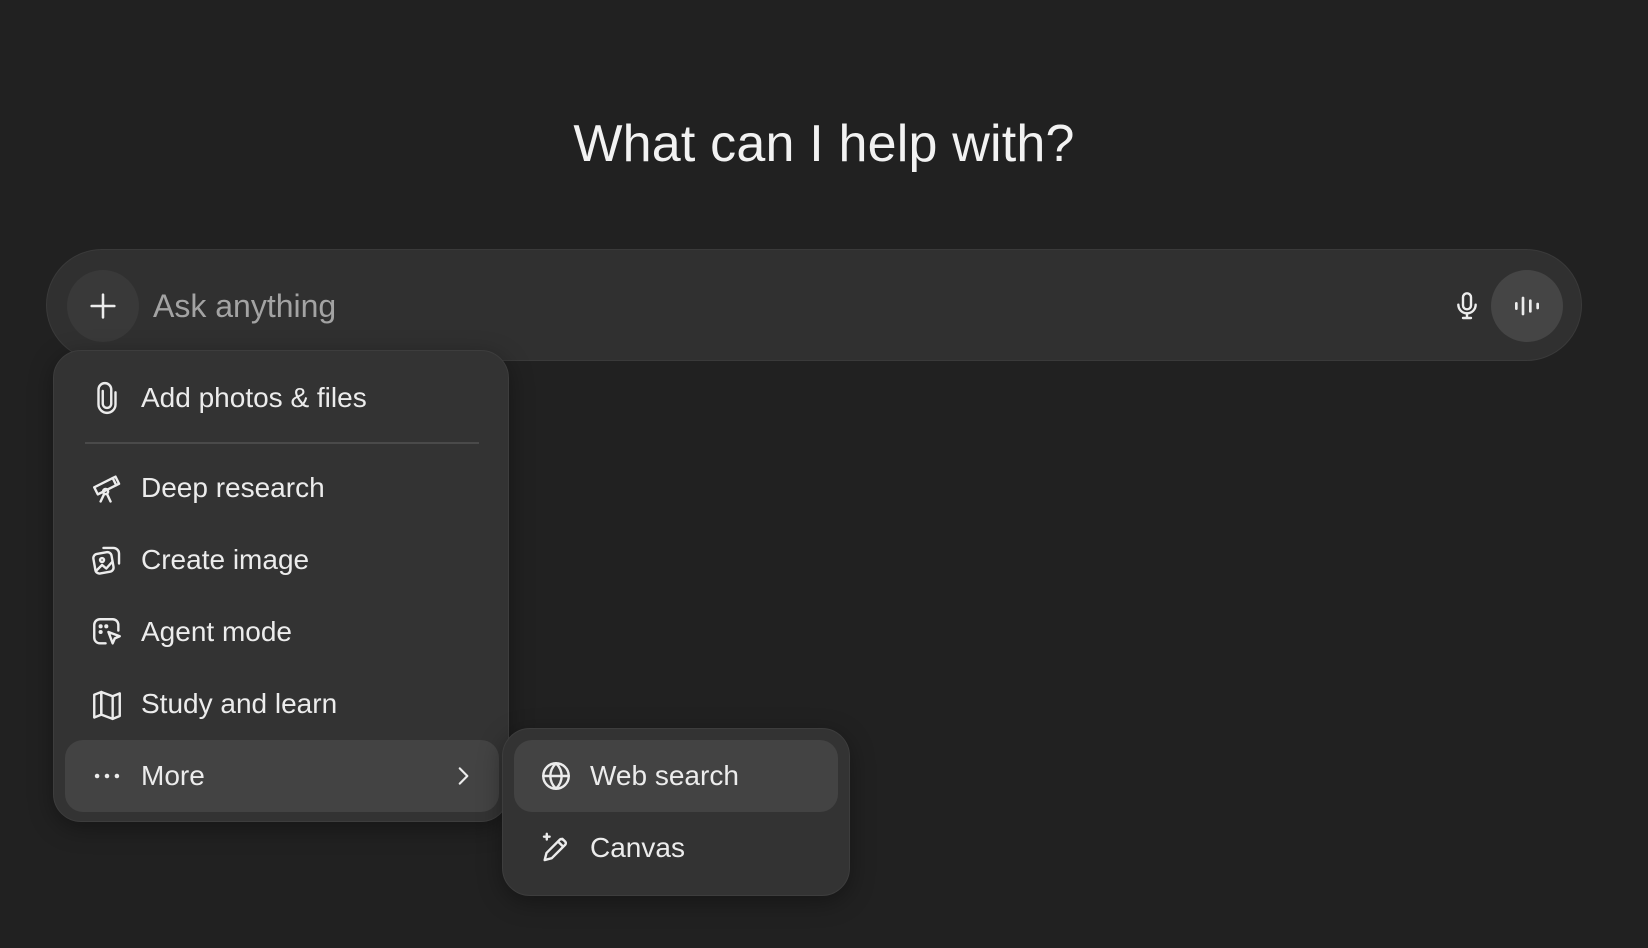  I want to click on voice-mode-button, so click(1527, 306).